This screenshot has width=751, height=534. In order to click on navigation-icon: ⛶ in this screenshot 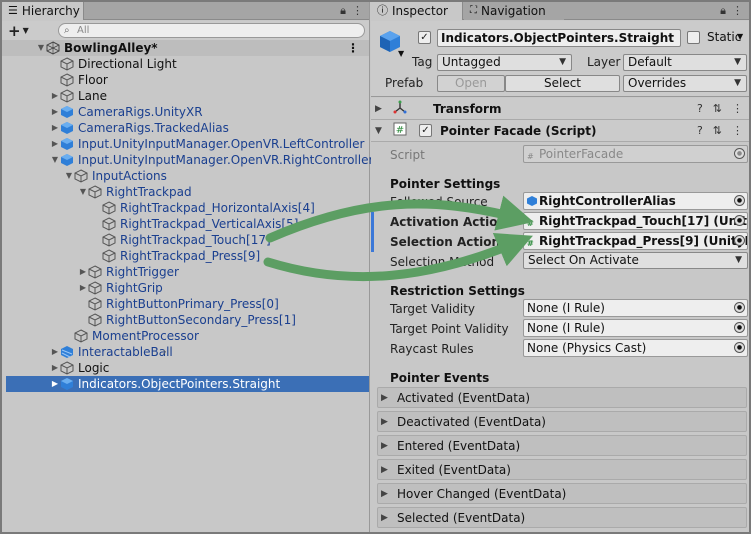, I will do `click(473, 10)`.